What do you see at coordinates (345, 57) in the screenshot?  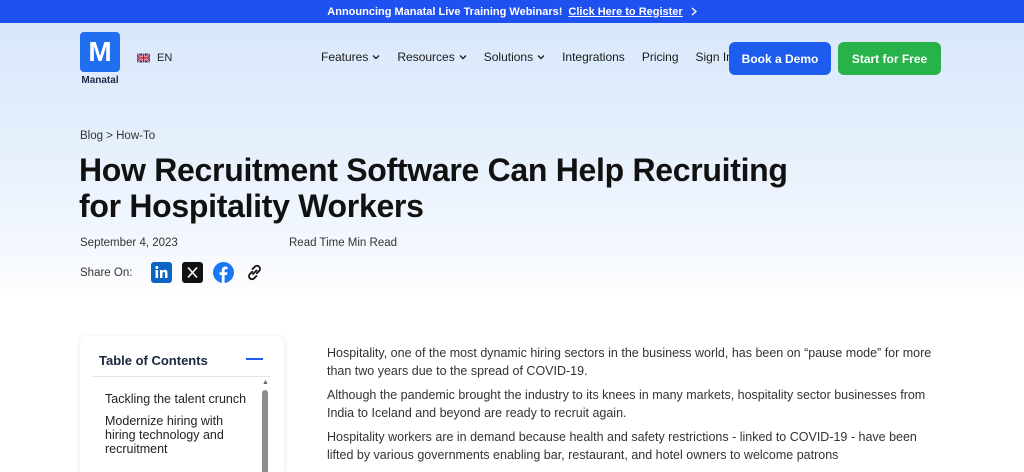 I see `nav-features-label: Features` at bounding box center [345, 57].